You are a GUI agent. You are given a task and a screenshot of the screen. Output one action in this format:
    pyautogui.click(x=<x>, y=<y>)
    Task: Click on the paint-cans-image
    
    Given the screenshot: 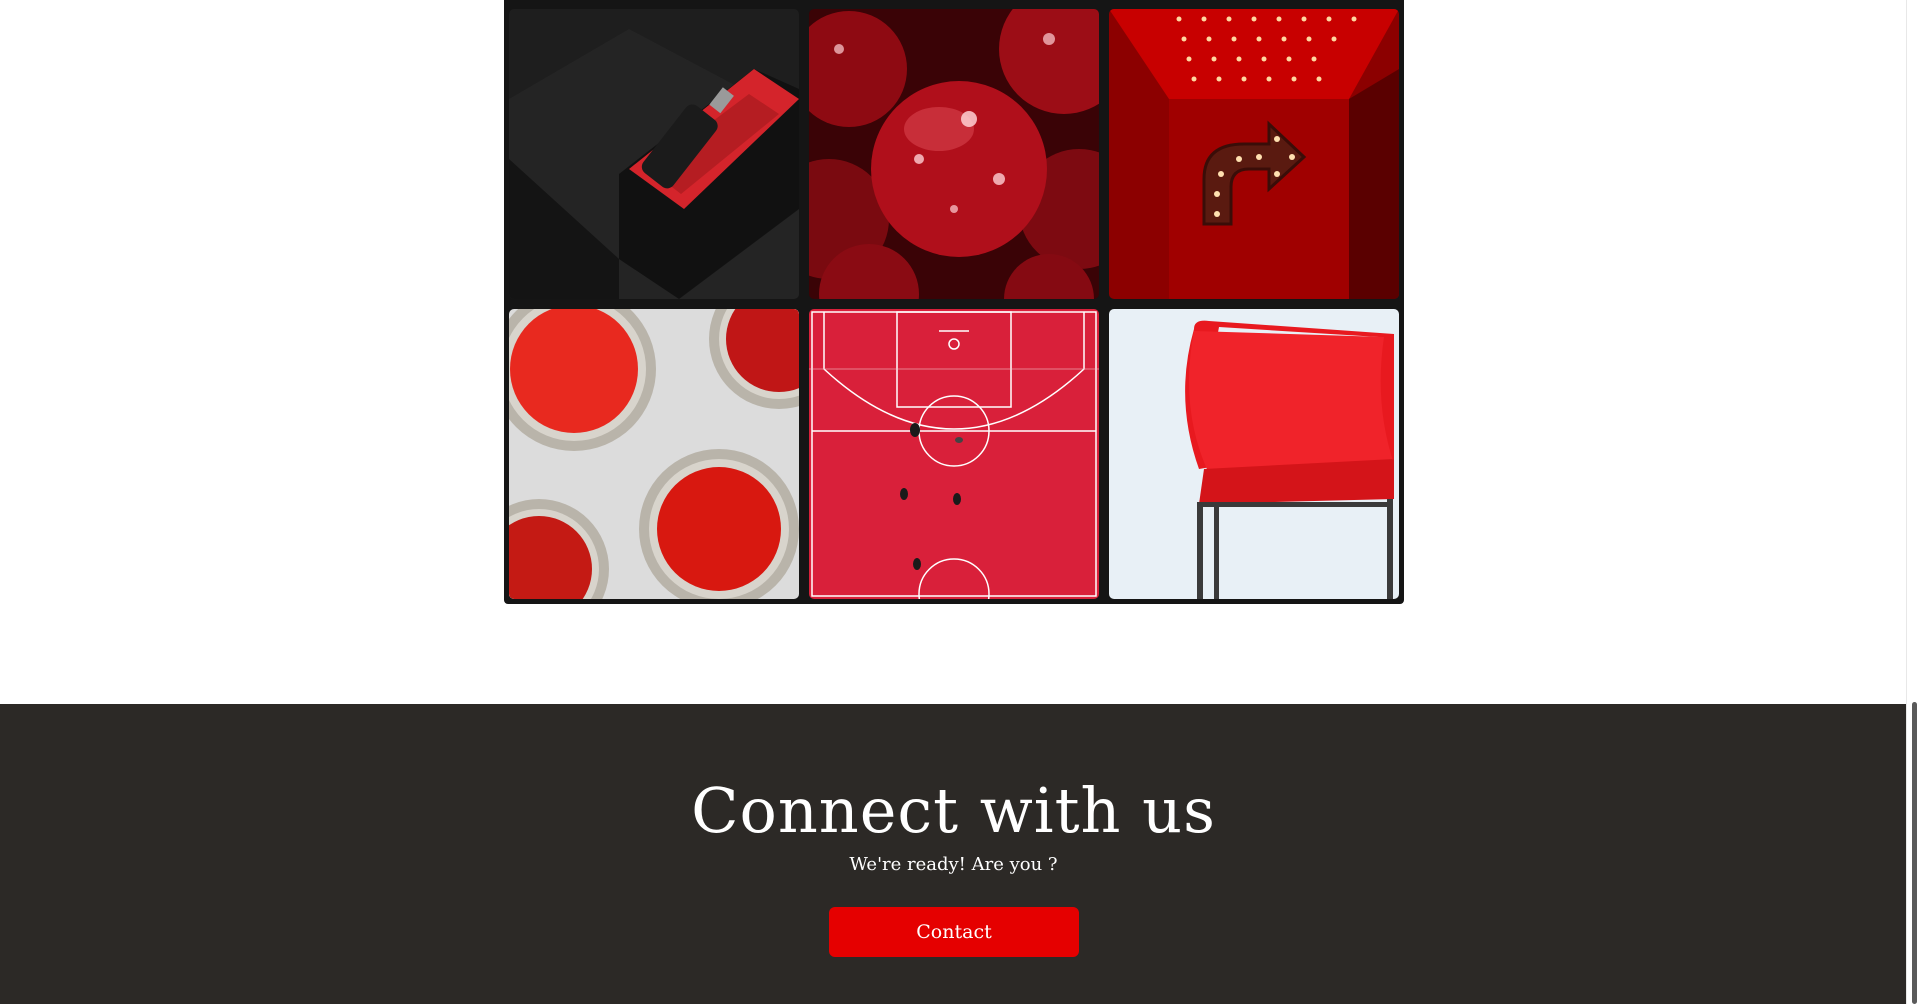 What is the action you would take?
    pyautogui.click(x=654, y=454)
    